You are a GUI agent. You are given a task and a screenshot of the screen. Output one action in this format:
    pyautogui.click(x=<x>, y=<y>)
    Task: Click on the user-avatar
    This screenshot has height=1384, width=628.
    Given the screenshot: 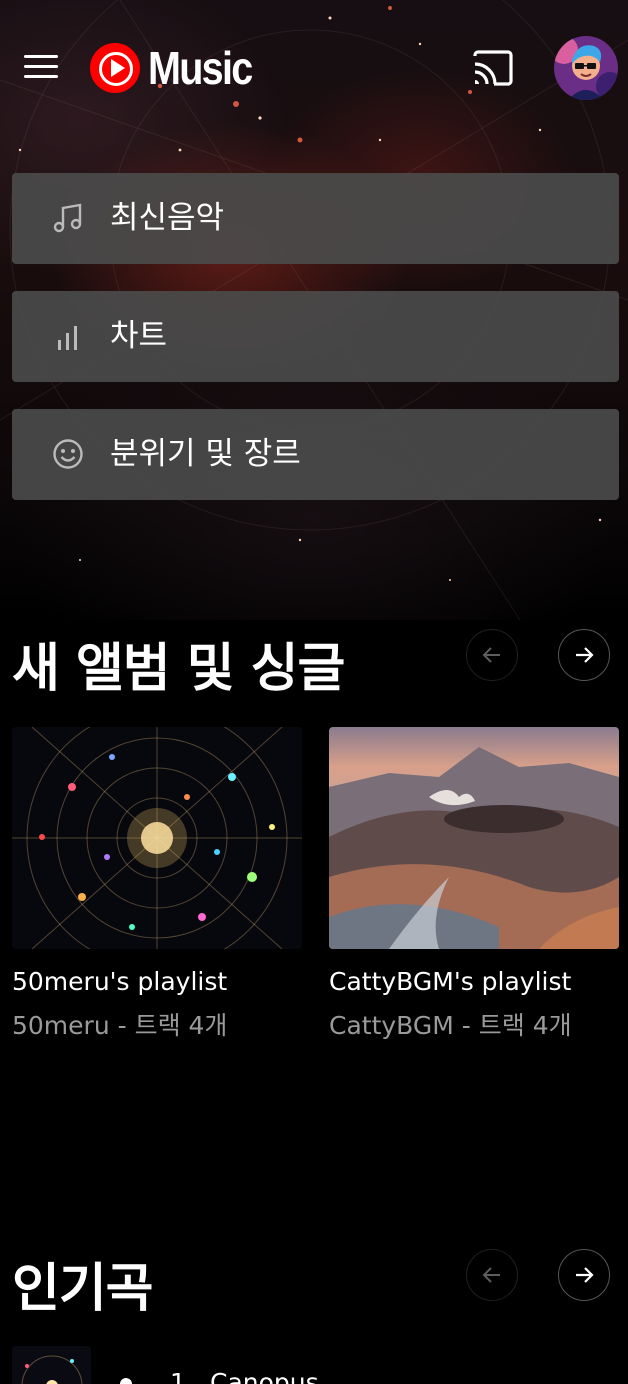 What is the action you would take?
    pyautogui.click(x=586, y=68)
    